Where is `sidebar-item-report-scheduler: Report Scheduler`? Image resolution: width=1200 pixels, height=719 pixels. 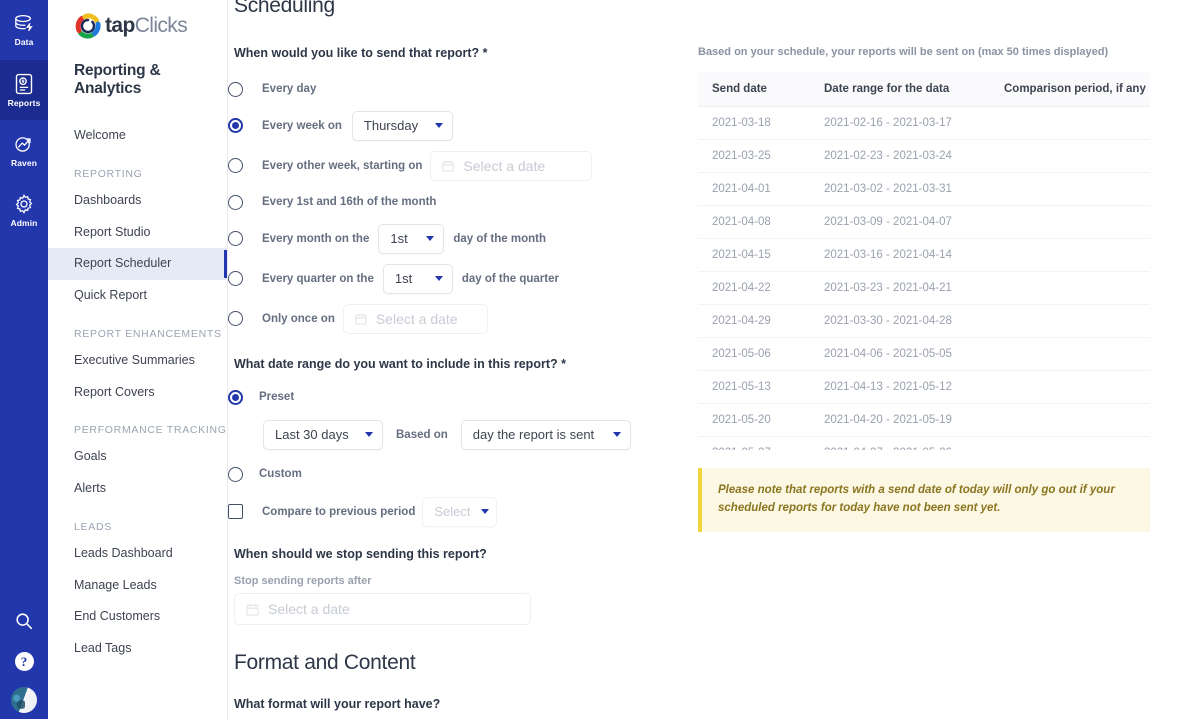 sidebar-item-report-scheduler: Report Scheduler is located at coordinates (137, 264).